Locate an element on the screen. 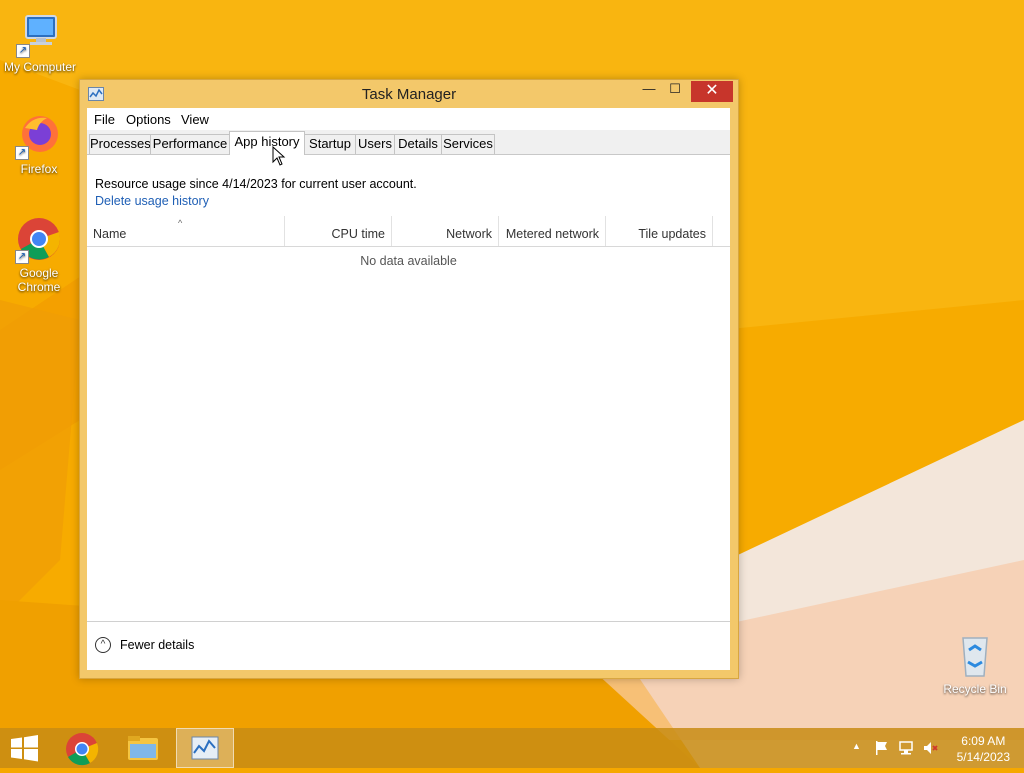  column-header-cpu-time: CPU time is located at coordinates (338, 231).